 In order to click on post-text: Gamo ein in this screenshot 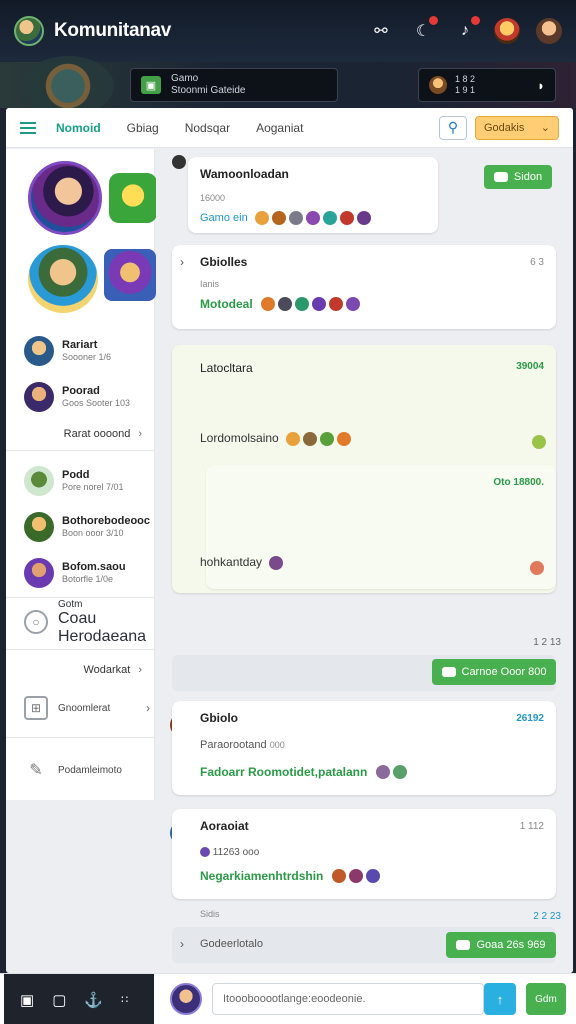, I will do `click(285, 218)`.